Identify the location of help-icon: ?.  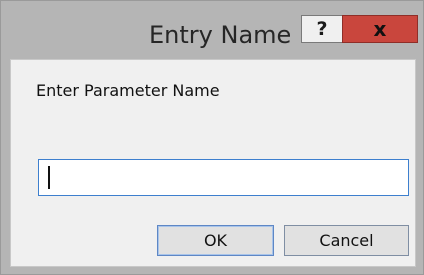
(322, 29).